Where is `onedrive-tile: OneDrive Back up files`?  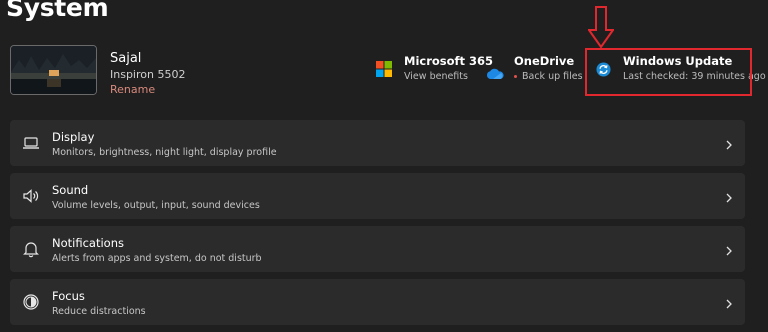 onedrive-tile: OneDrive Back up files is located at coordinates (548, 68).